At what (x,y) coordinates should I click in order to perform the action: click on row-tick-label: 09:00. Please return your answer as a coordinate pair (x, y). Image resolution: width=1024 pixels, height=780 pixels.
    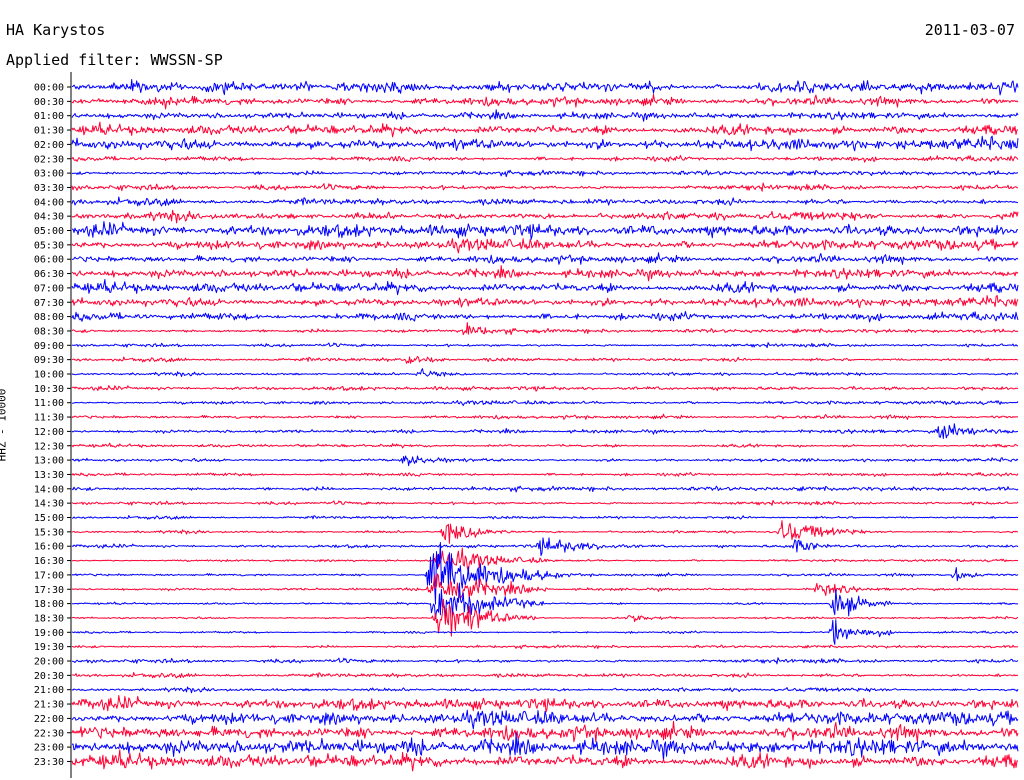
    Looking at the image, I should click on (49, 346).